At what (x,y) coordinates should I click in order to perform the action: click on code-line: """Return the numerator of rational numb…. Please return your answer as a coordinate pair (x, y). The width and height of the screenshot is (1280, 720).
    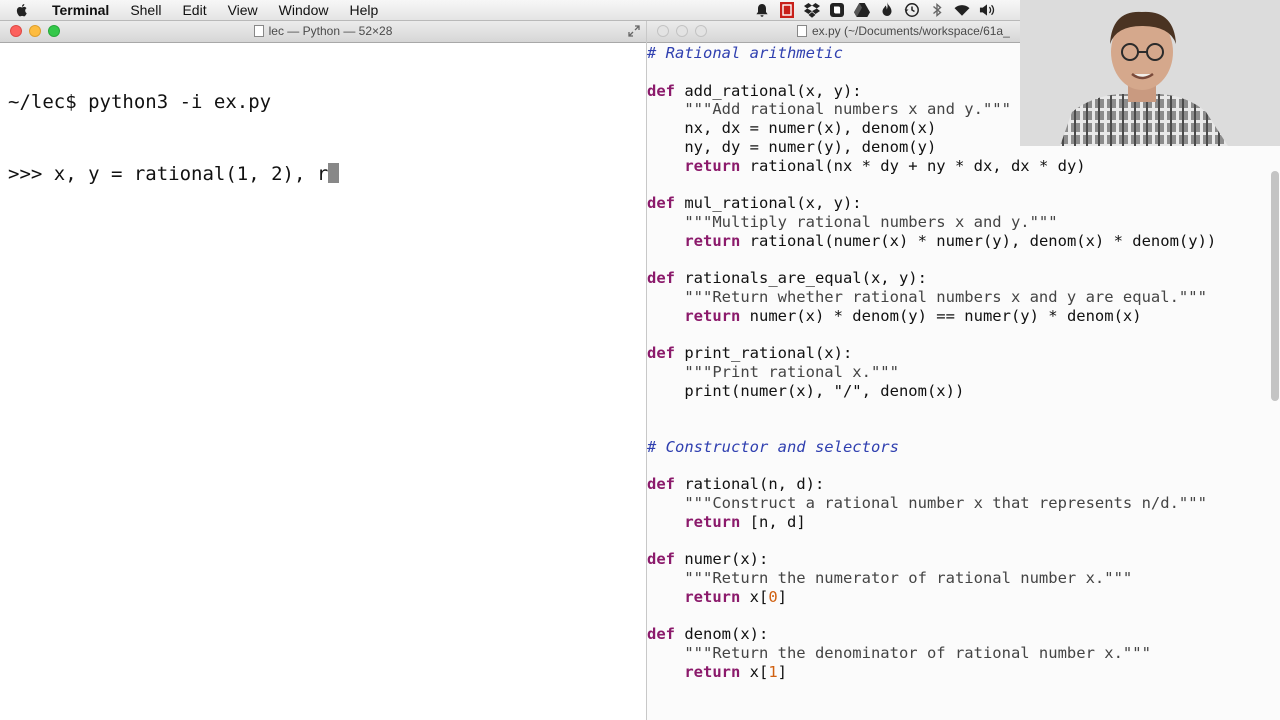
    Looking at the image, I should click on (931, 578).